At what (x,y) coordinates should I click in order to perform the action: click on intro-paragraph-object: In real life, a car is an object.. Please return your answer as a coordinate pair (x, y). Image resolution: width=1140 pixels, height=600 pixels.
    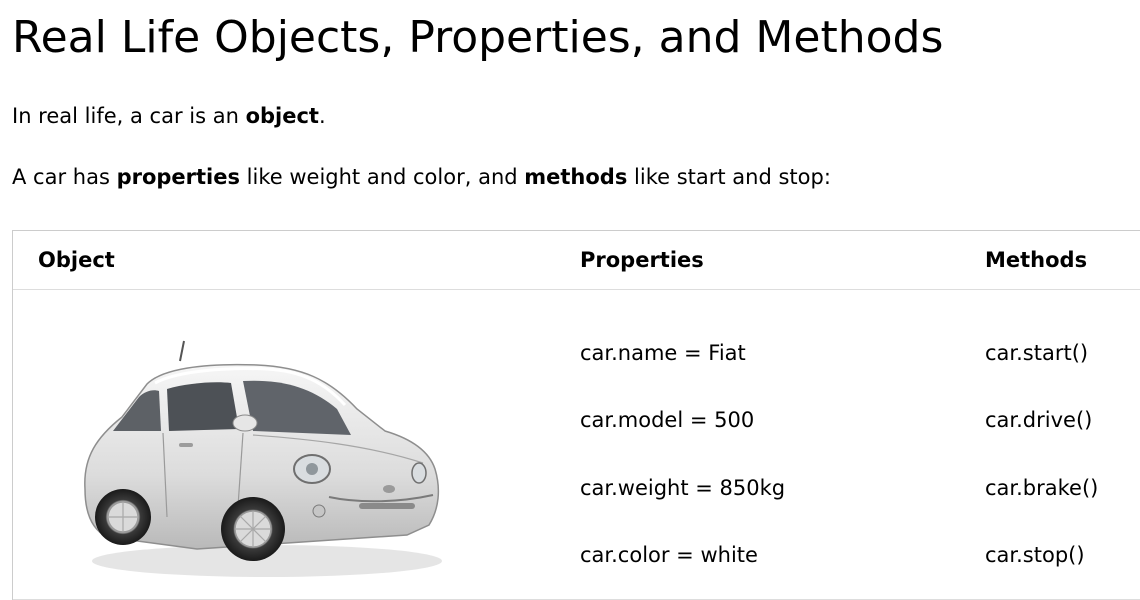
    Looking at the image, I should click on (169, 116).